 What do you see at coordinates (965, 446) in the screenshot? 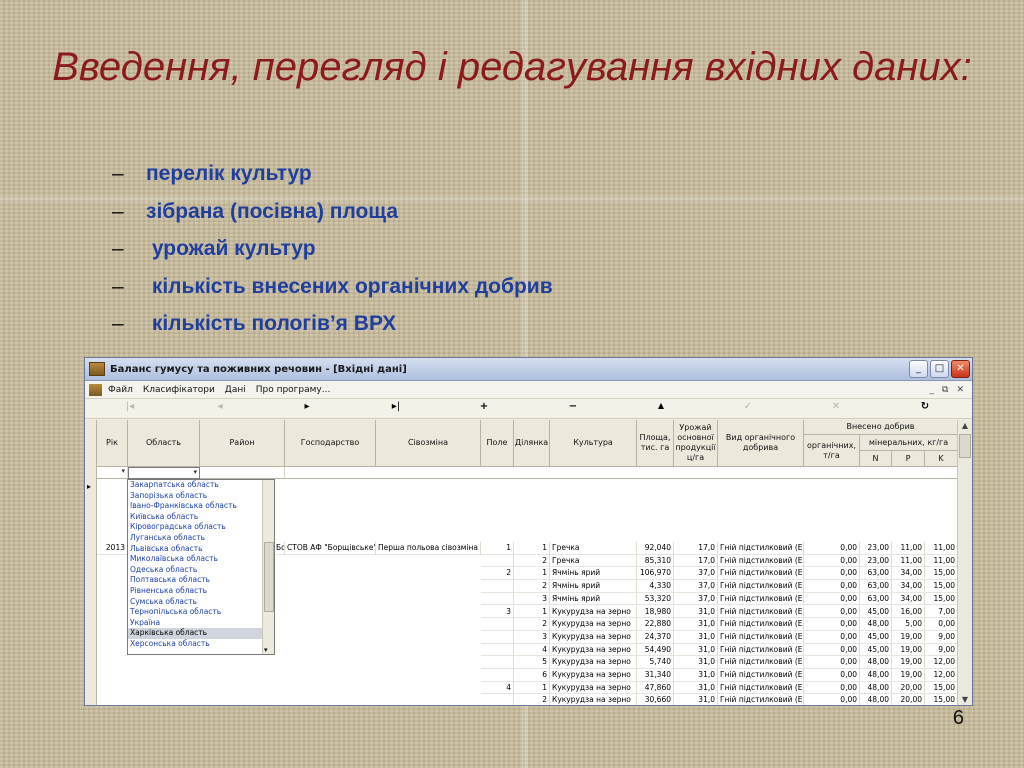
I see `scroll-thumb` at bounding box center [965, 446].